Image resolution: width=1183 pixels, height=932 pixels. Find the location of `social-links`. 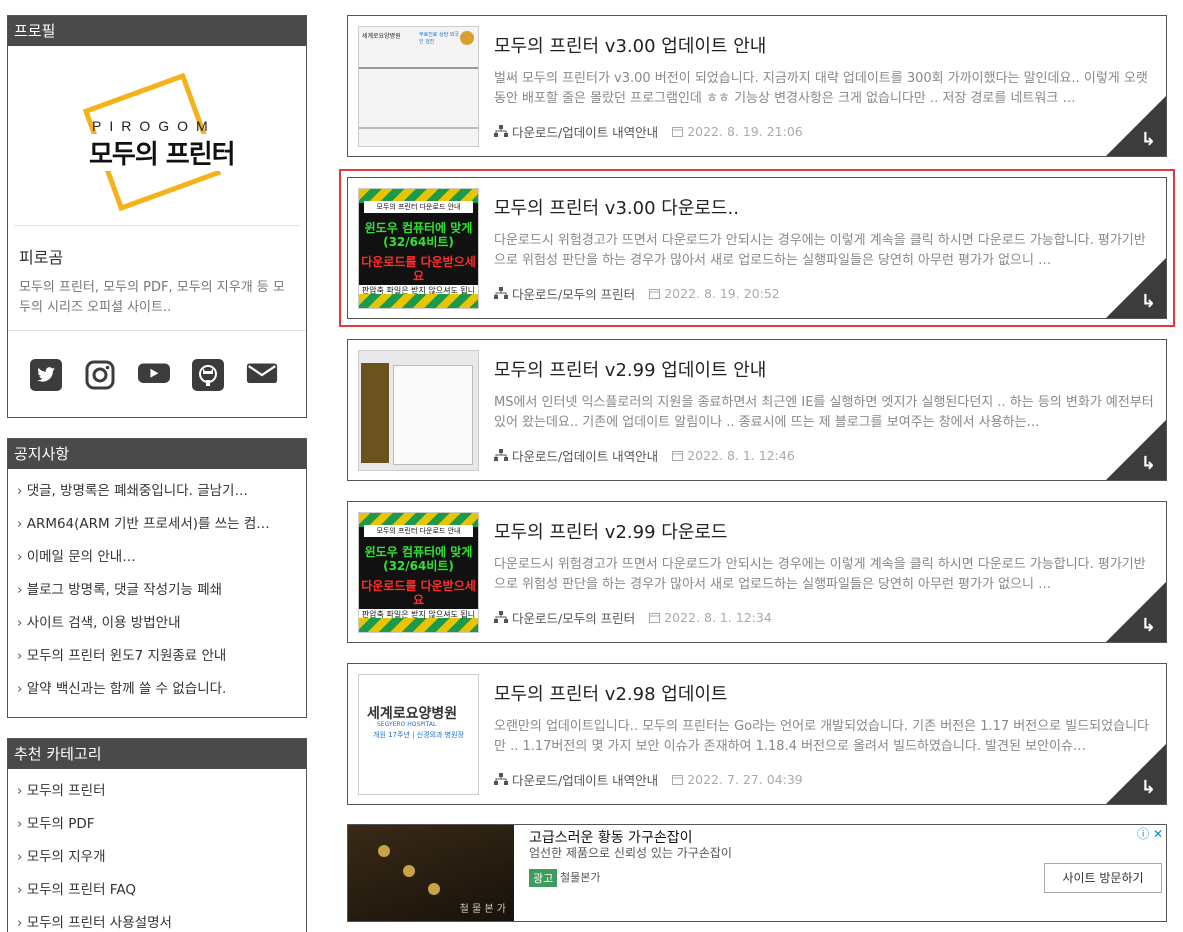

social-links is located at coordinates (157, 361).